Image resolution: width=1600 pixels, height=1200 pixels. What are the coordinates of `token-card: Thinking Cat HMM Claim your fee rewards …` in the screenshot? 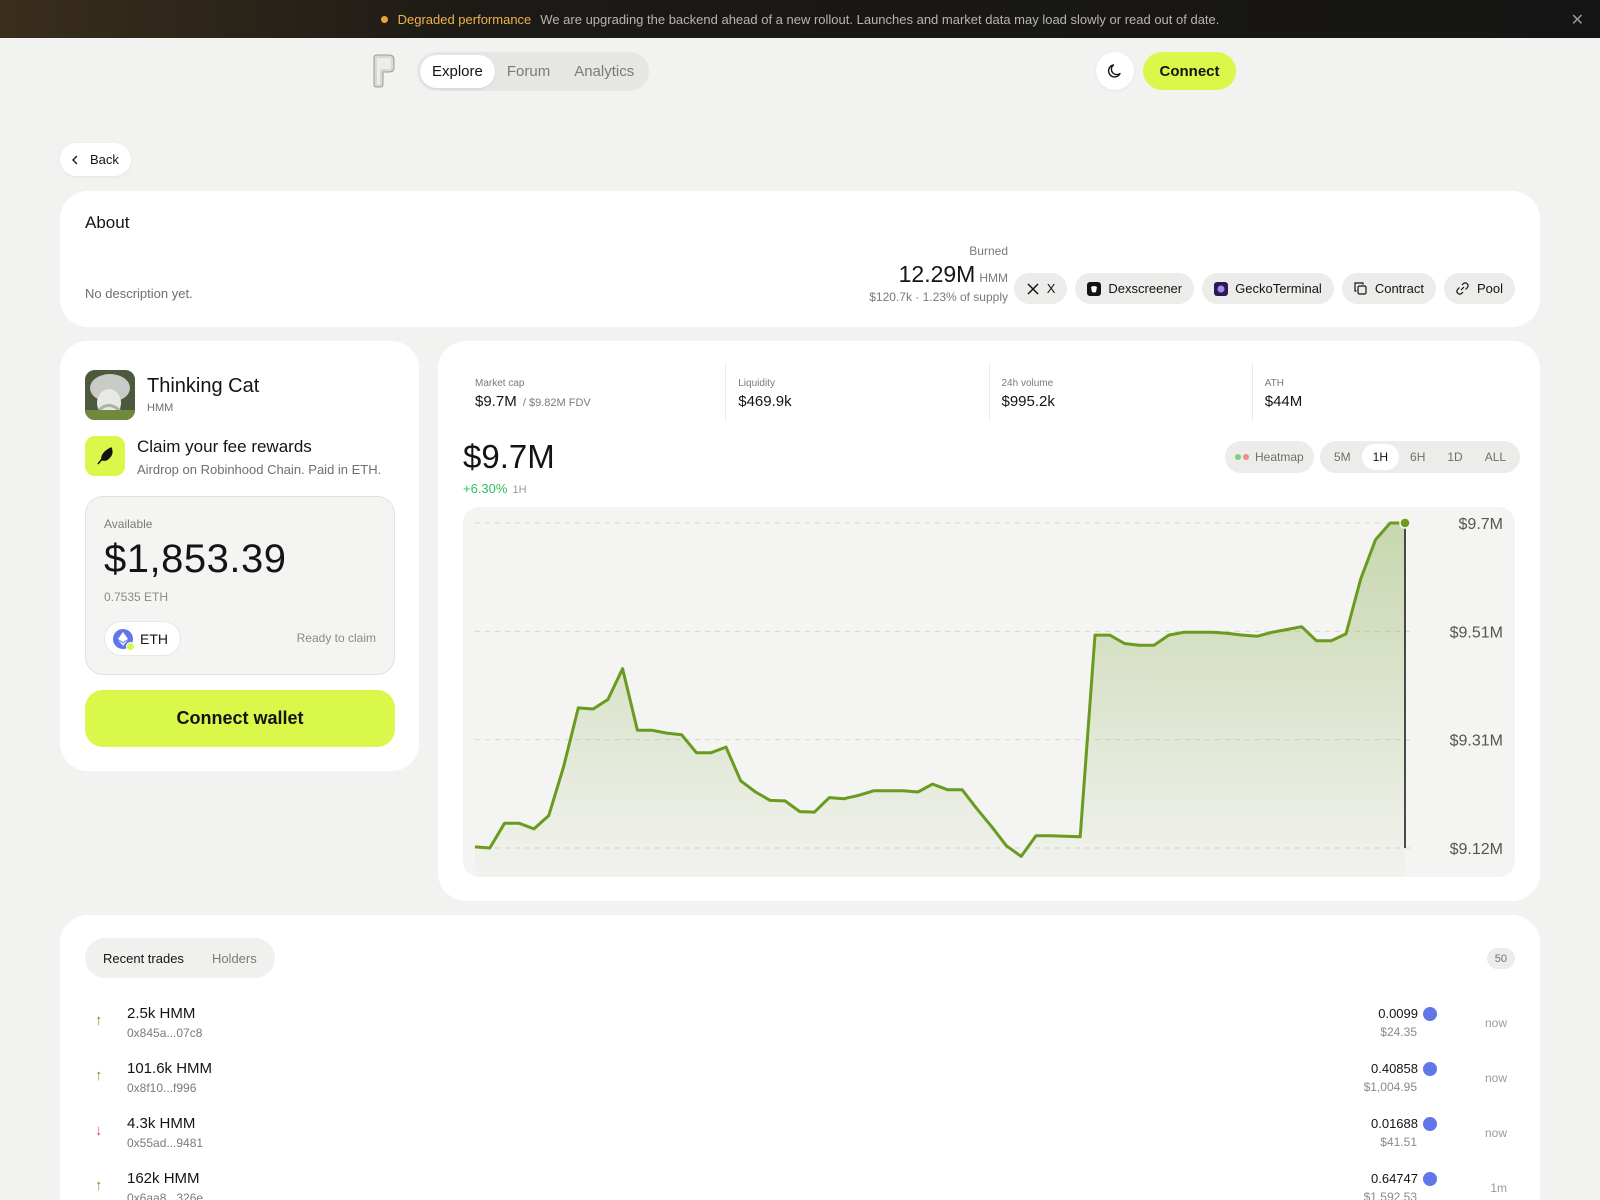 It's located at (239, 556).